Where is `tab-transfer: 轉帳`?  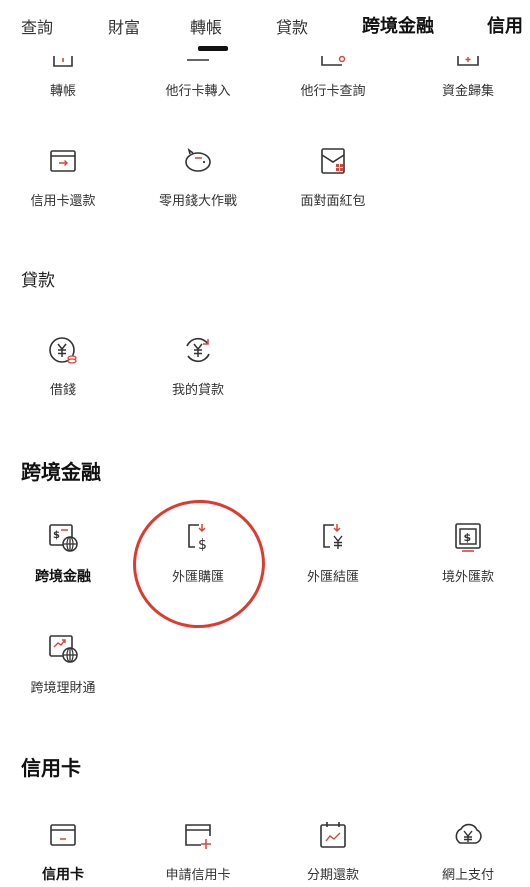
tab-transfer: 轉帳 is located at coordinates (206, 26).